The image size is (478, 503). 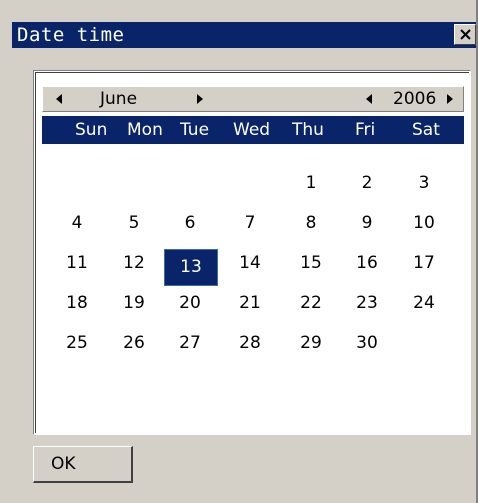 I want to click on calendar-navigation: June 2006, so click(x=253, y=99).